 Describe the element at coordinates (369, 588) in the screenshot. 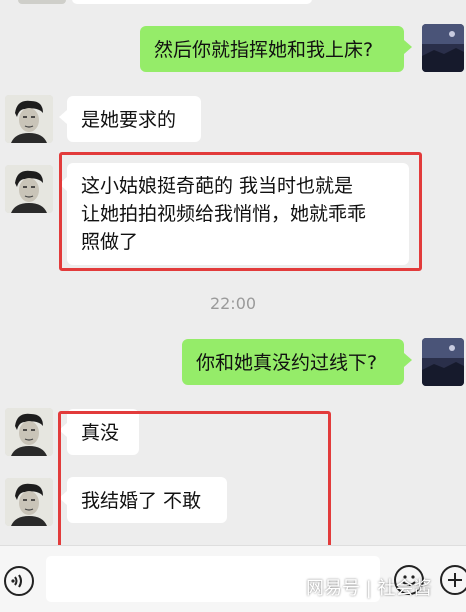

I see `watermark: 网易号 | 社会酱` at that location.